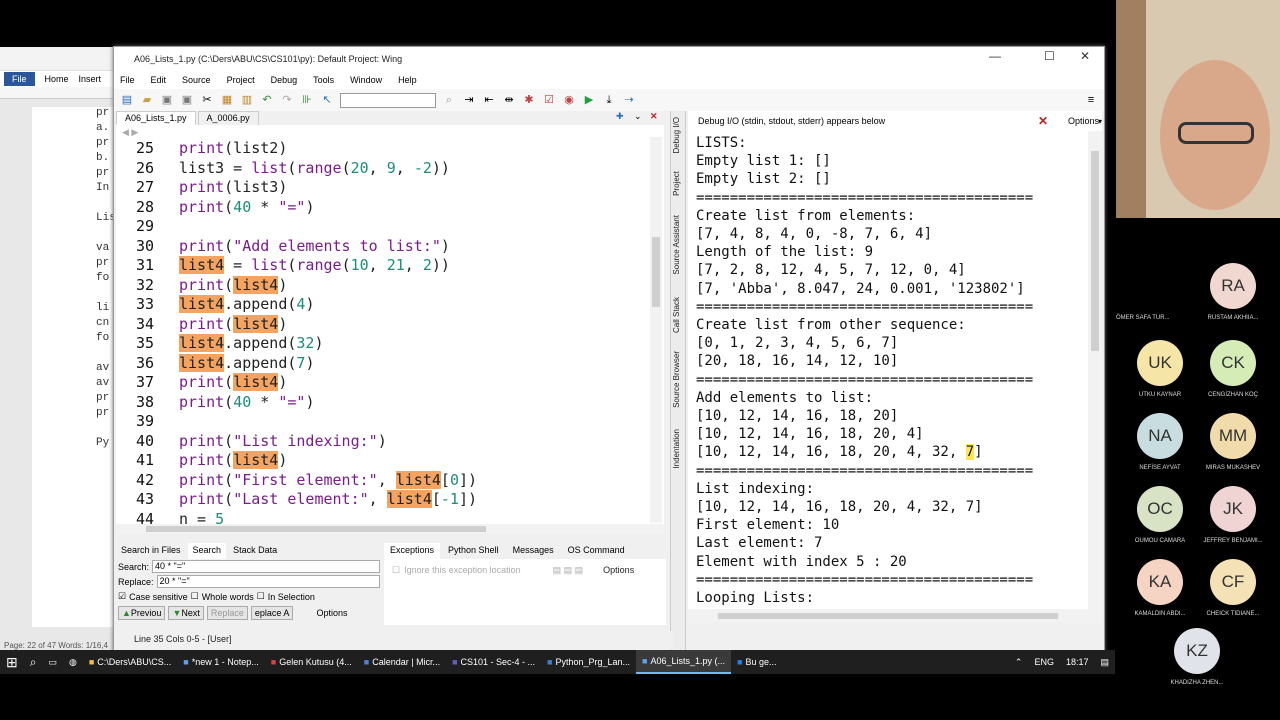 The image size is (1280, 720). I want to click on open-folder-icon: ▰, so click(147, 100).